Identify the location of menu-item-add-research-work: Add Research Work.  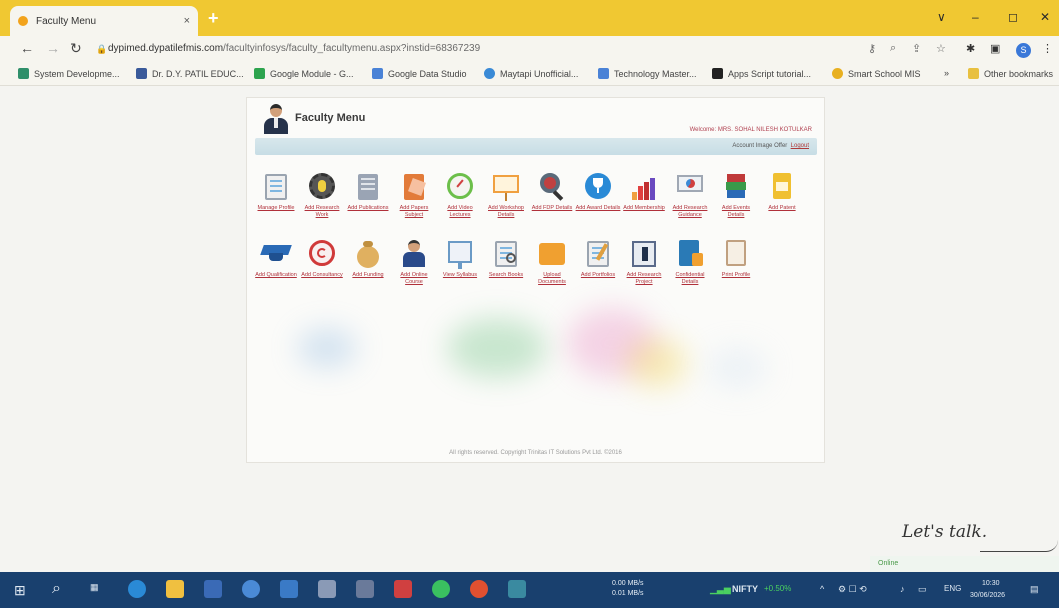
(322, 194).